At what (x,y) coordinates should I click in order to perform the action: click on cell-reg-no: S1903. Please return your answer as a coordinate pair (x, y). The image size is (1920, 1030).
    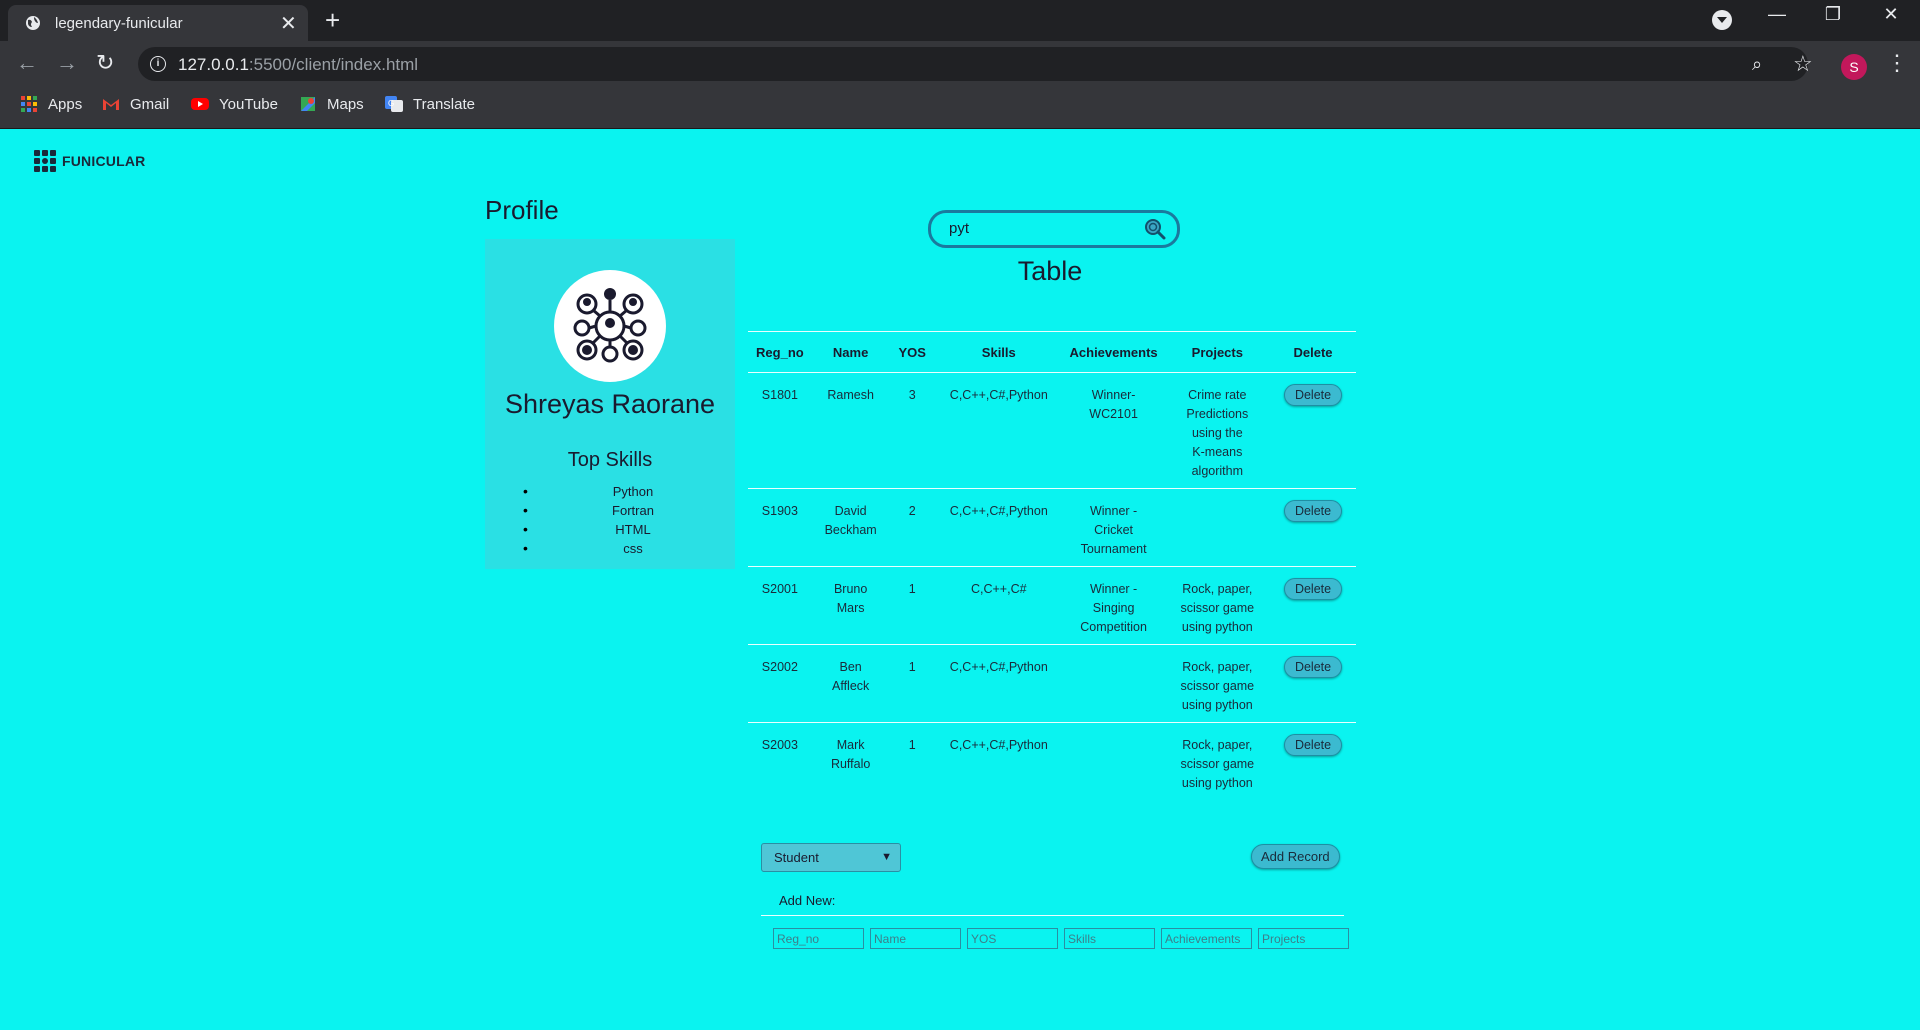
    Looking at the image, I should click on (780, 527).